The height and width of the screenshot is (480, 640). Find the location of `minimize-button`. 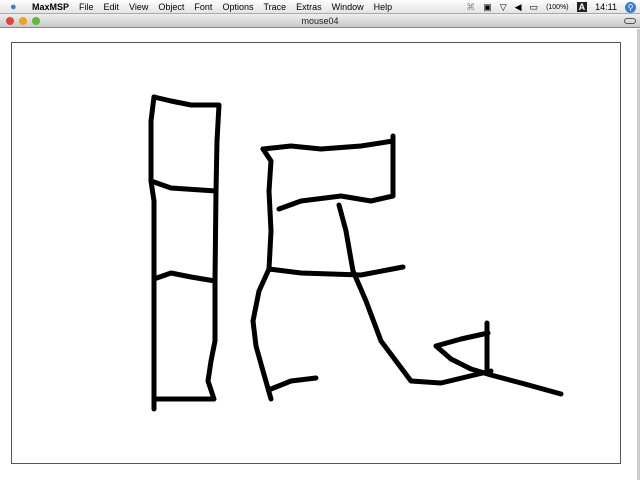

minimize-button is located at coordinates (23, 21).